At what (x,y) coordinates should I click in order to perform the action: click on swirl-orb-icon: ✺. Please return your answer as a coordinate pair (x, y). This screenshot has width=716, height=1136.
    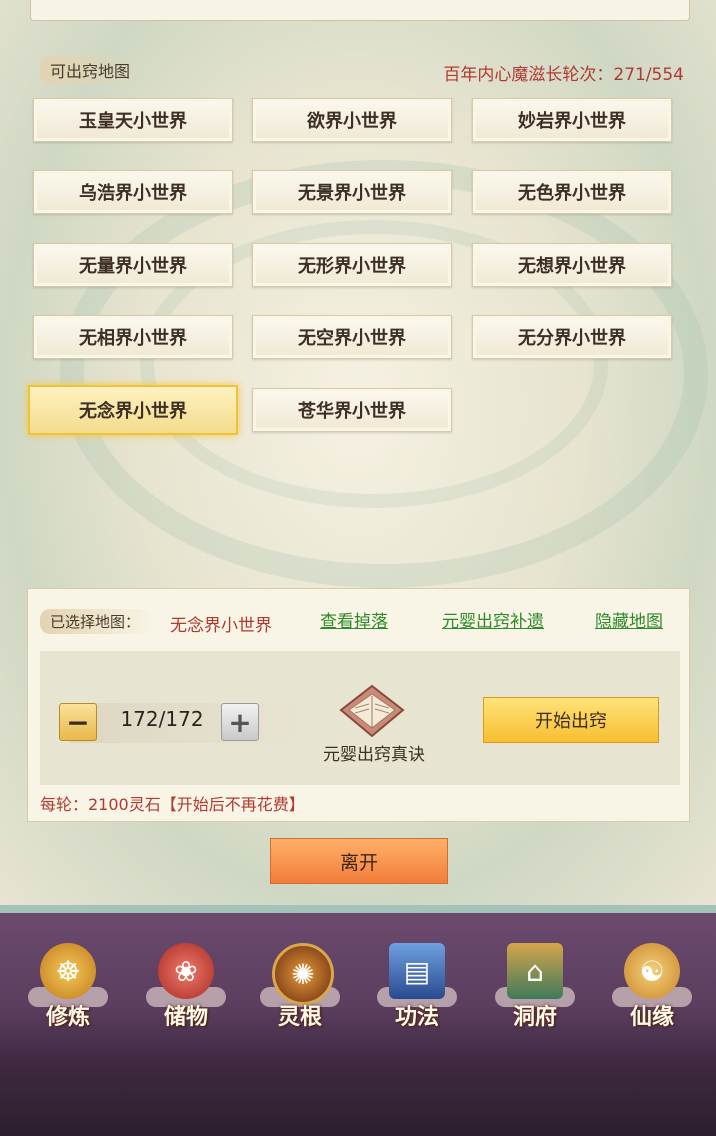
    Looking at the image, I should click on (303, 974).